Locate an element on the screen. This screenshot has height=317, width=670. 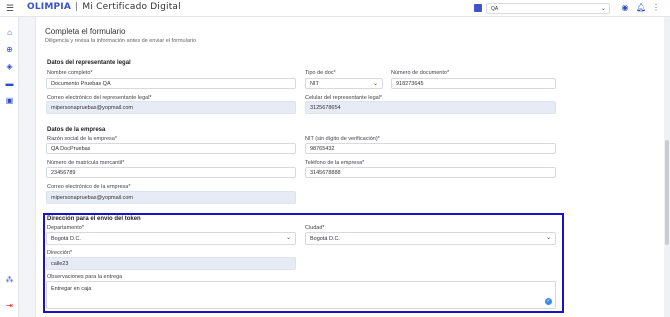
registration-number-field: 23456789 is located at coordinates (171, 172).